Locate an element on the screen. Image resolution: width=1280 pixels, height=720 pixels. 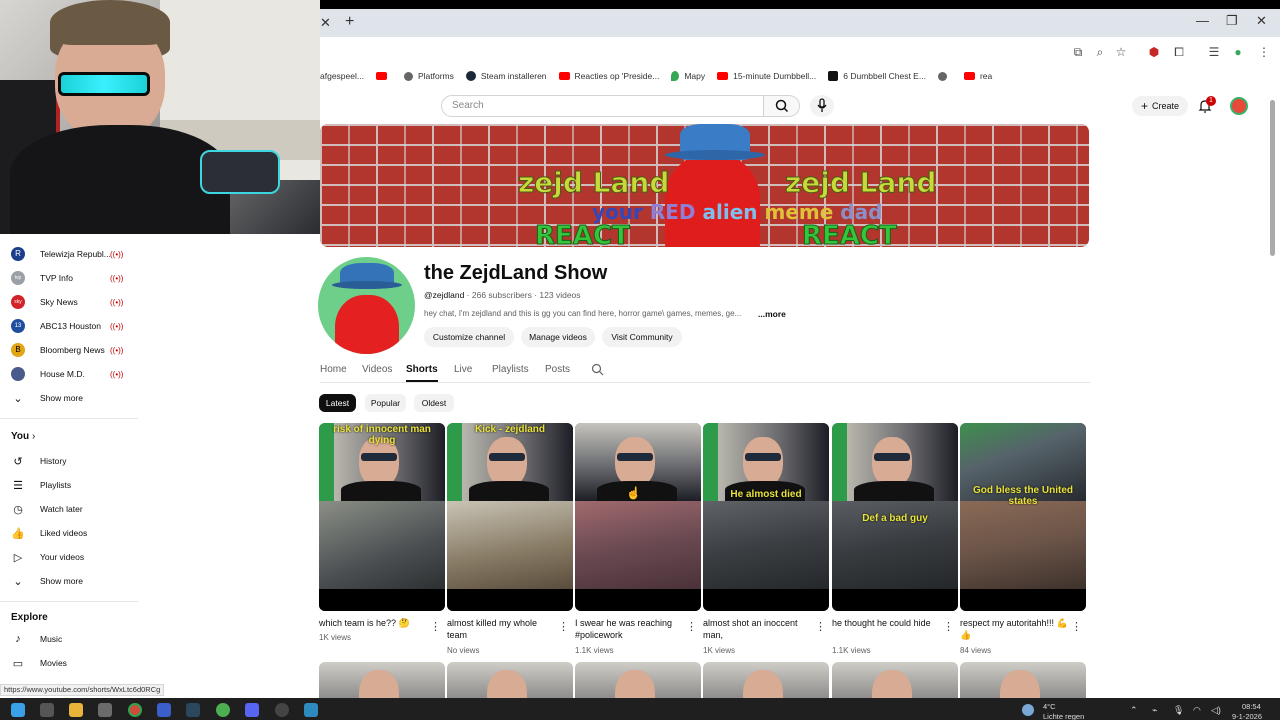
customize-channel-button: Customize channel is located at coordinates (469, 337).